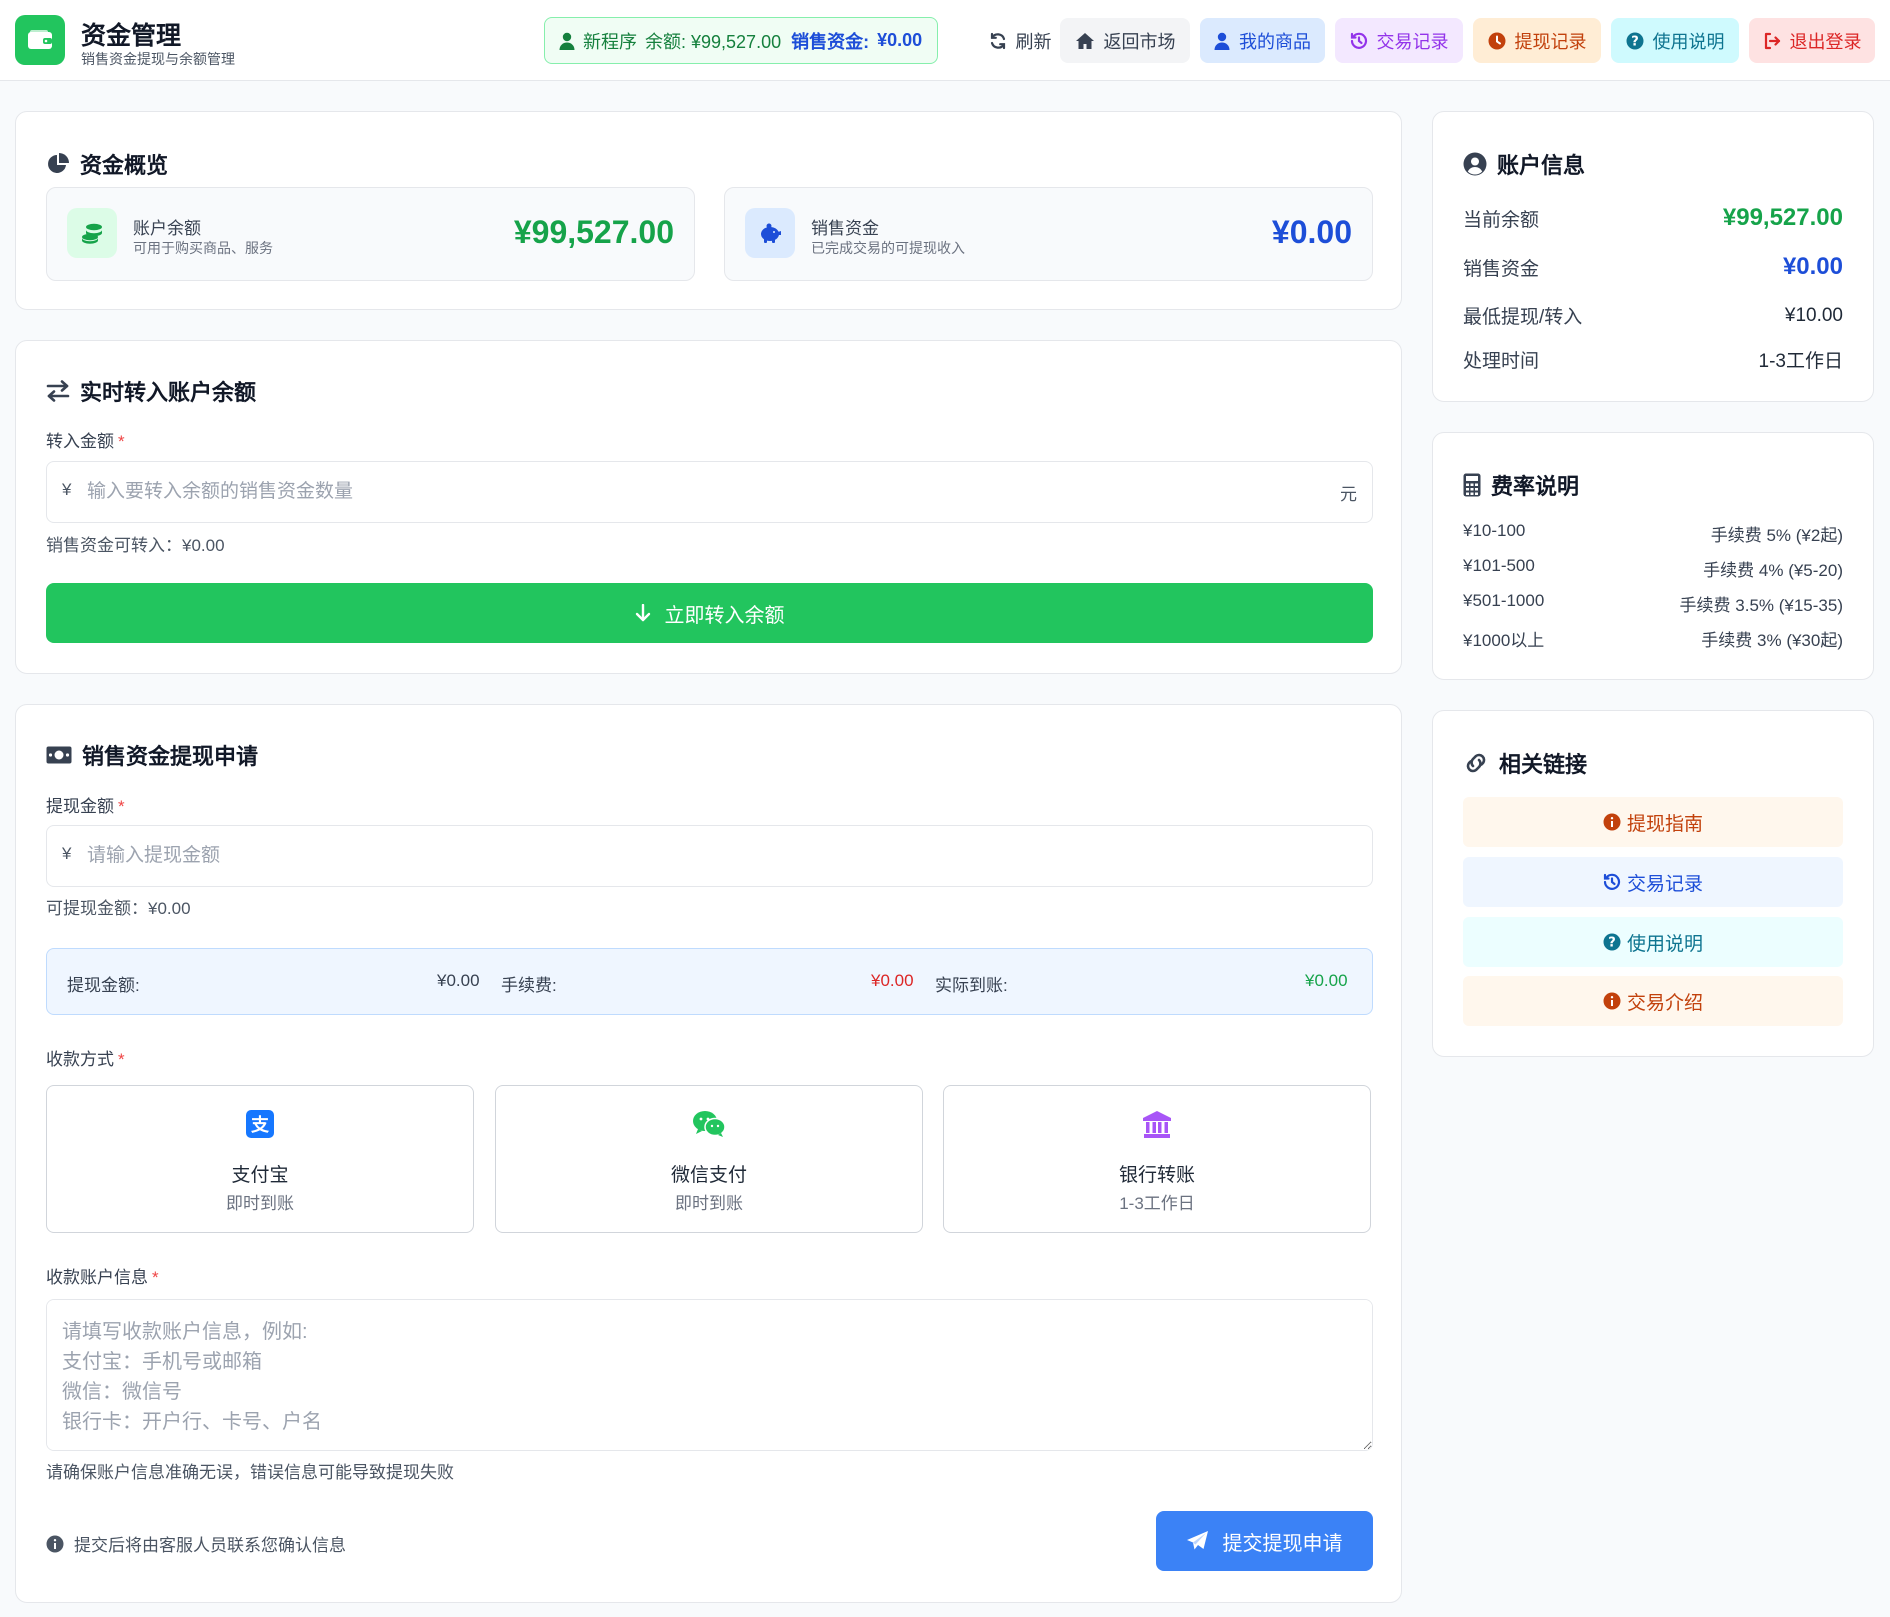 This screenshot has height=1617, width=1890. What do you see at coordinates (458, 980) in the screenshot?
I see `calc-amount-value: ¥0.00` at bounding box center [458, 980].